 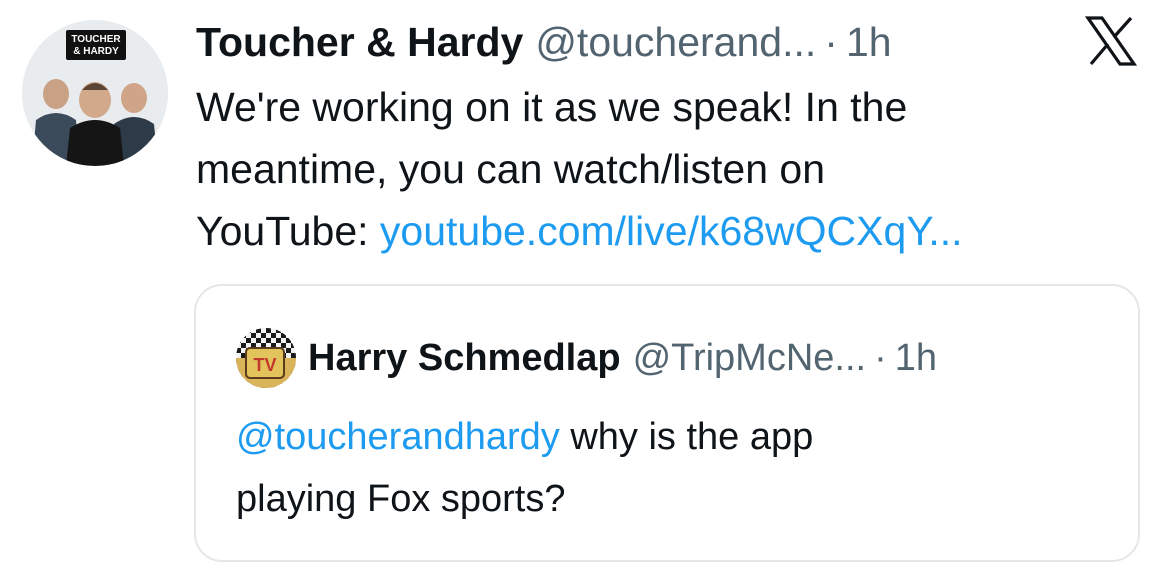 I want to click on quoted-tweet-timestamp: 1h, so click(x=916, y=358).